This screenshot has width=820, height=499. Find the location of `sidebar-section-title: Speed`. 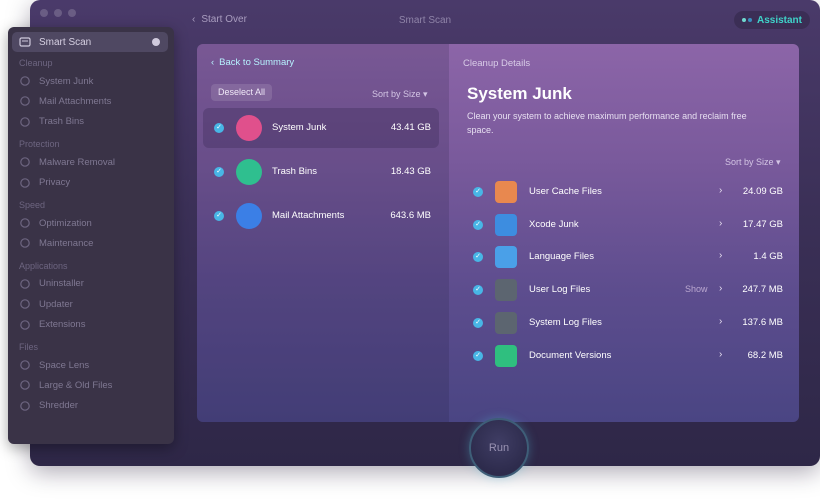

sidebar-section-title: Speed is located at coordinates (32, 205).